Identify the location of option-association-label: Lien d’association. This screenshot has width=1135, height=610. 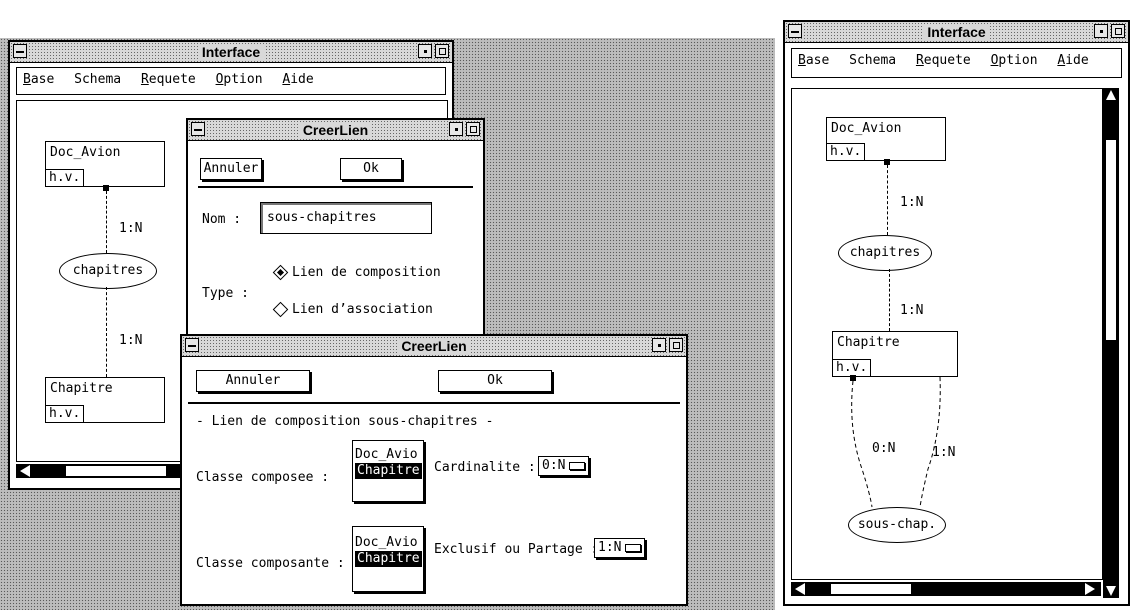
(362, 309).